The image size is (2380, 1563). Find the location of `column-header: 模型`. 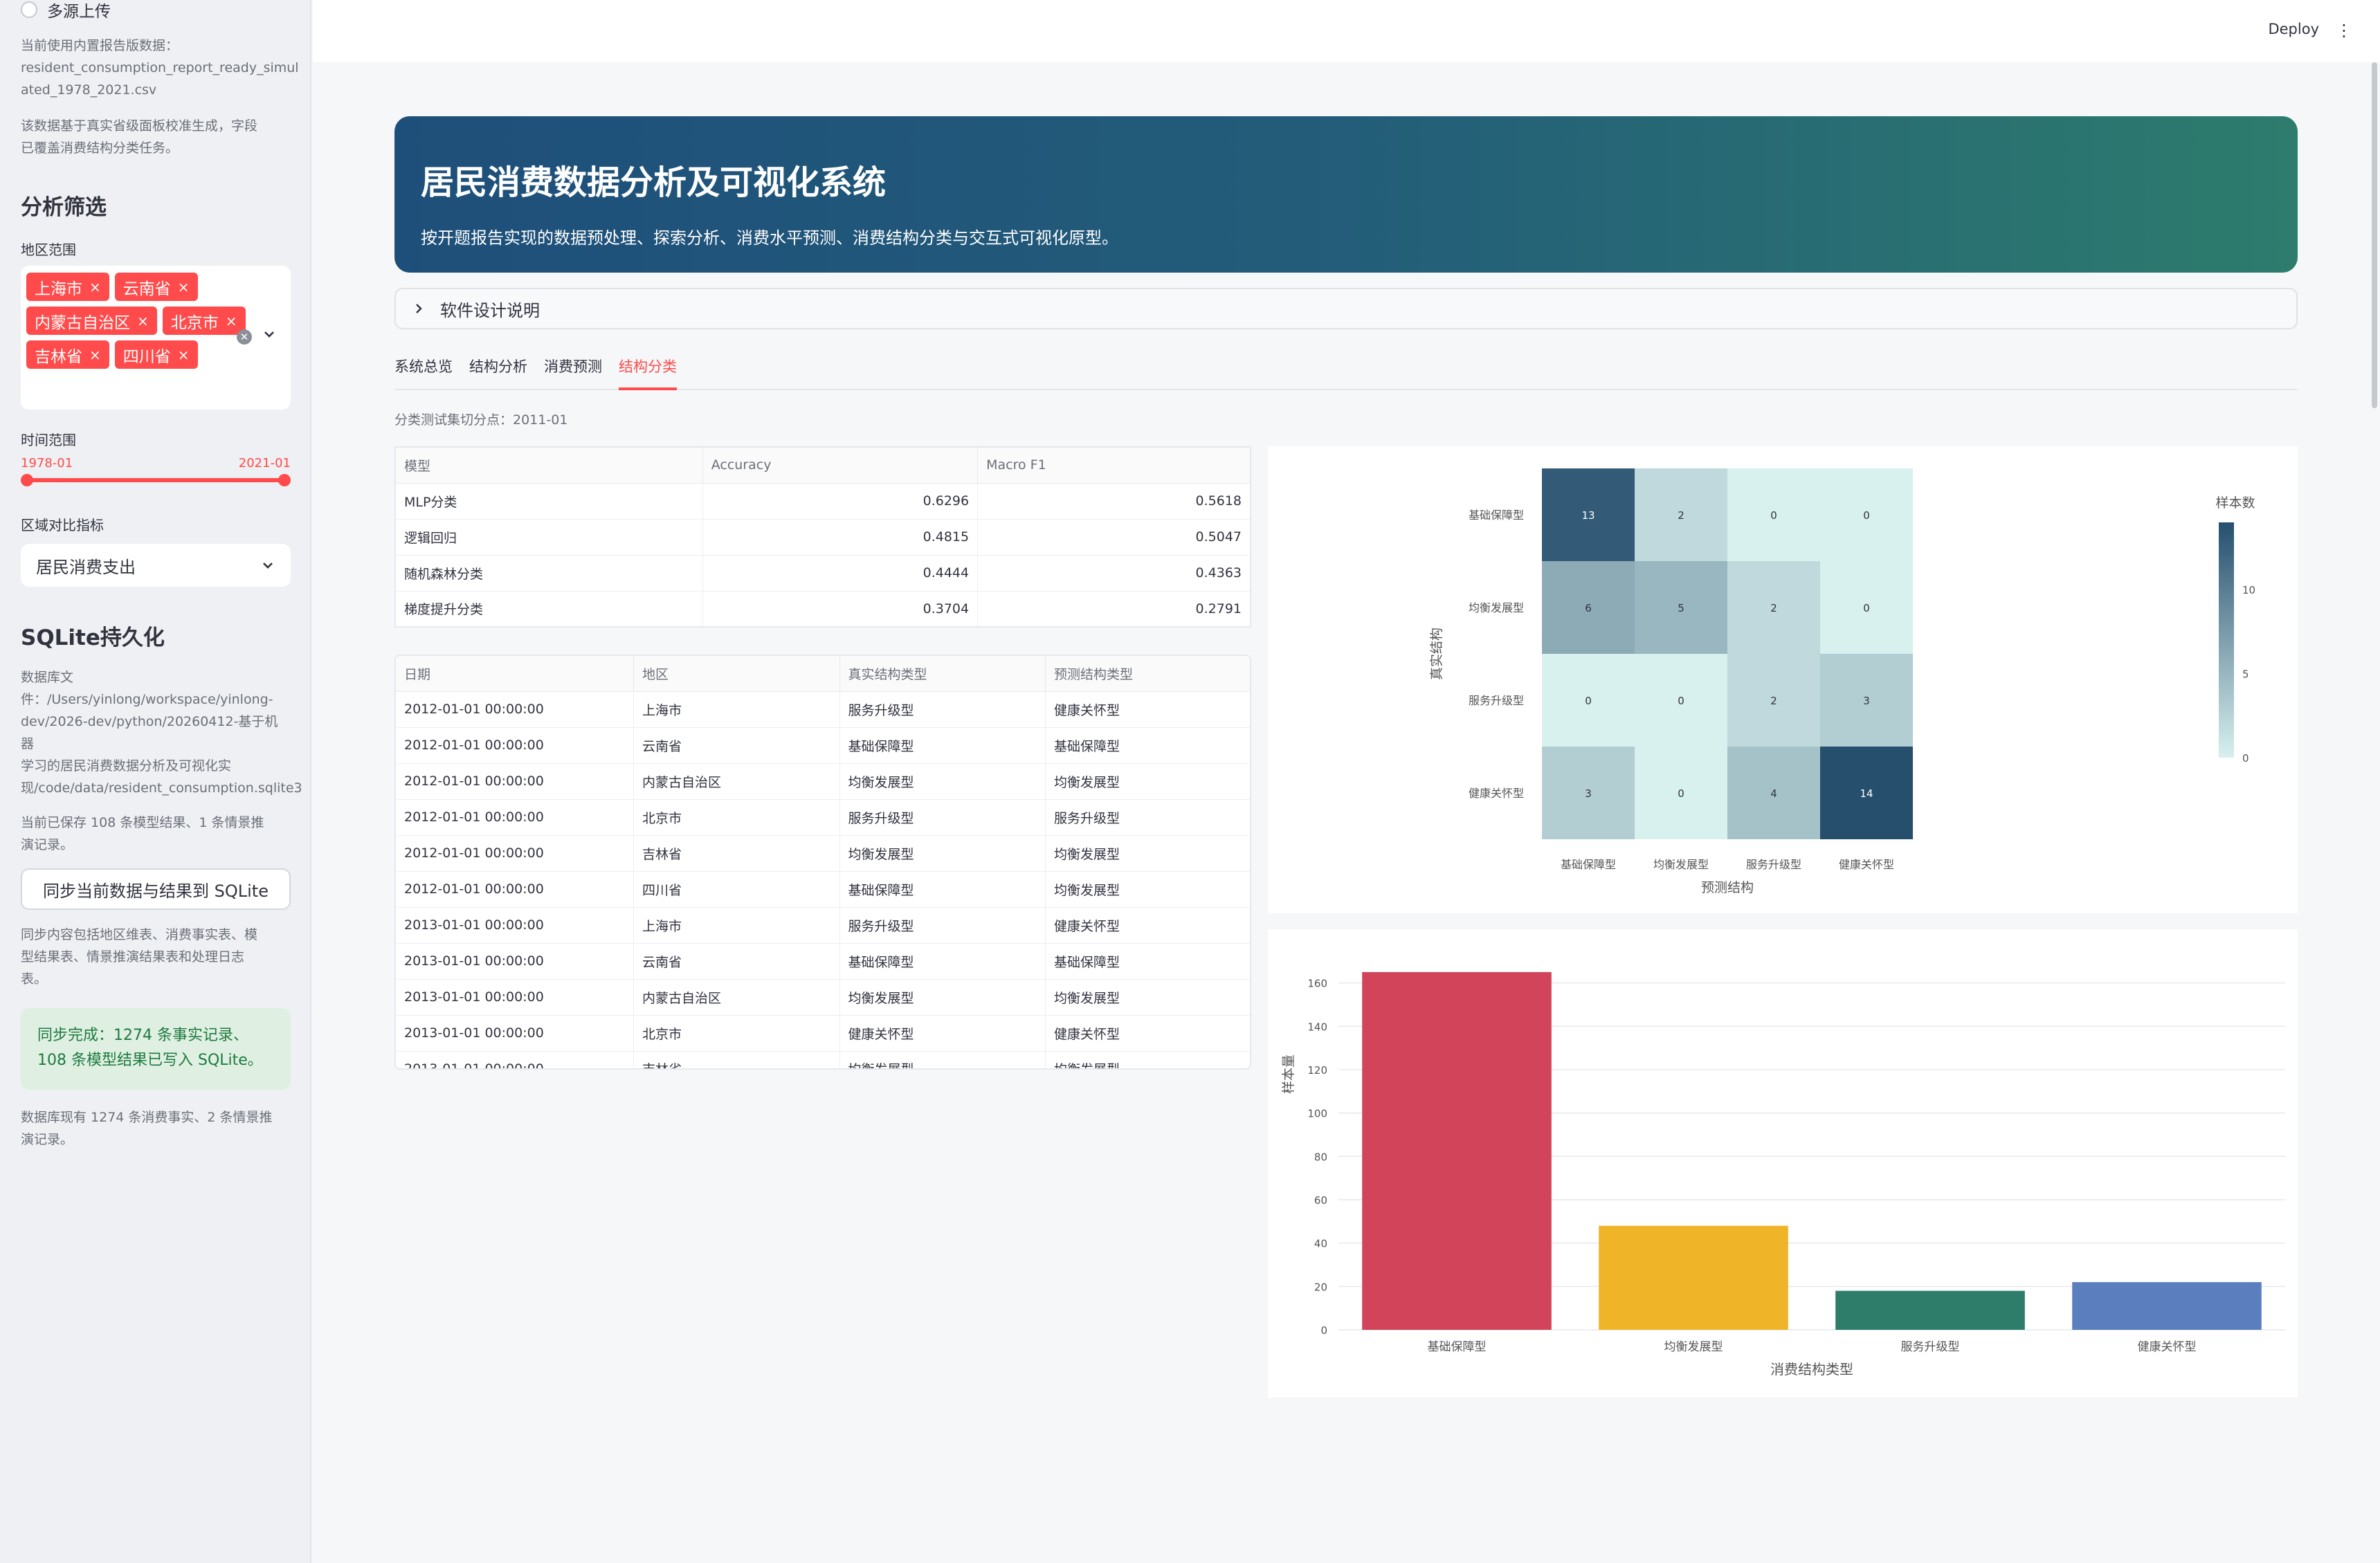

column-header: 模型 is located at coordinates (548, 465).